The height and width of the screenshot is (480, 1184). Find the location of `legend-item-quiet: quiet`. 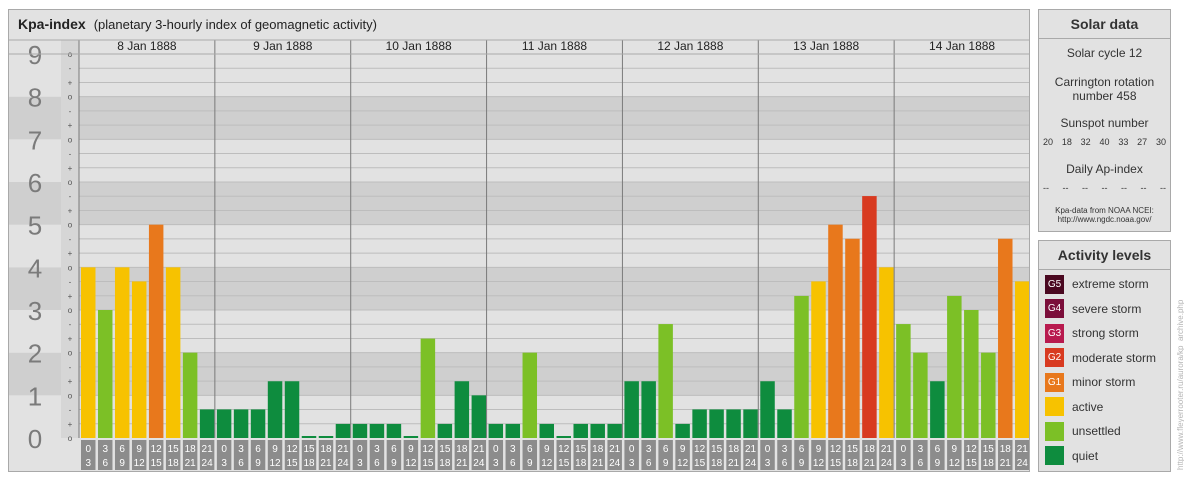

legend-item-quiet: quiet is located at coordinates (1071, 456).